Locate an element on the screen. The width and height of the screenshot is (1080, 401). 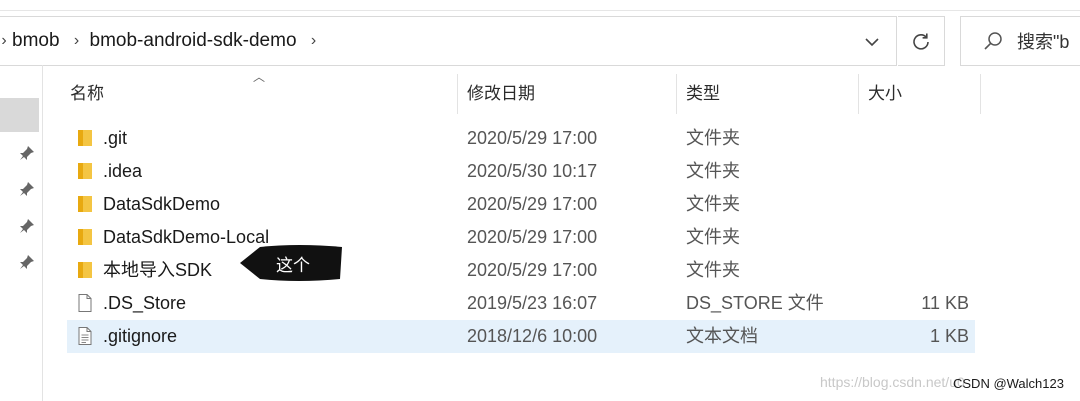
file-name: .idea is located at coordinates (123, 171).